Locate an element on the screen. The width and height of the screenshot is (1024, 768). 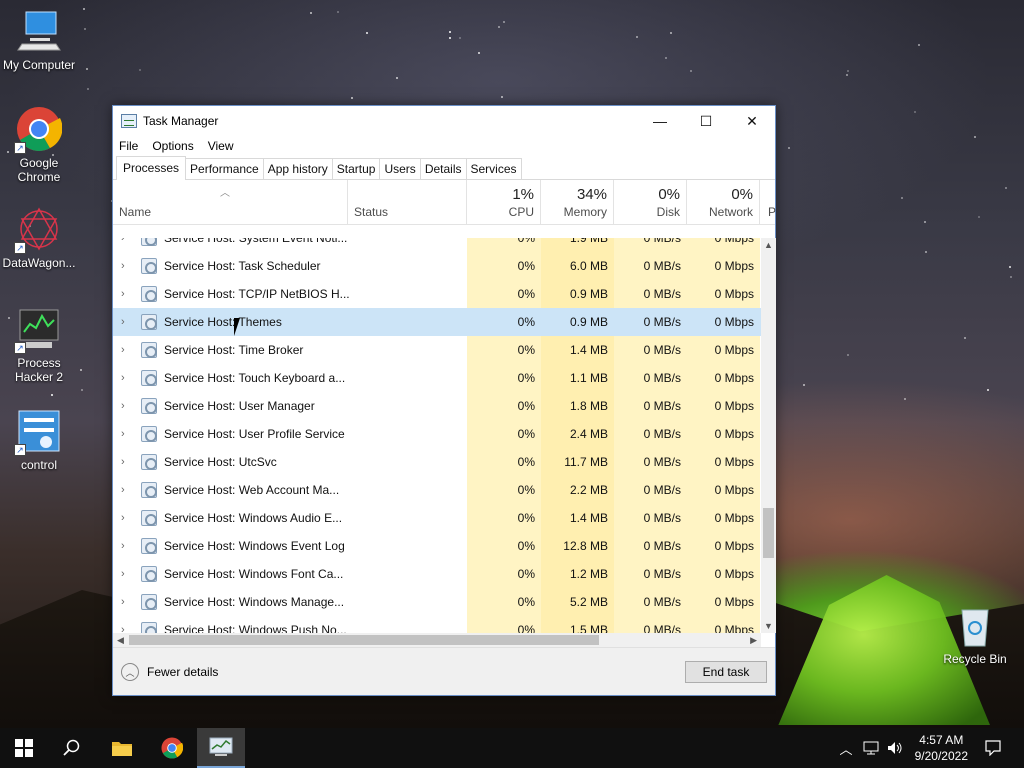
process-name: Service Host: Themes is located at coordinates (223, 322).